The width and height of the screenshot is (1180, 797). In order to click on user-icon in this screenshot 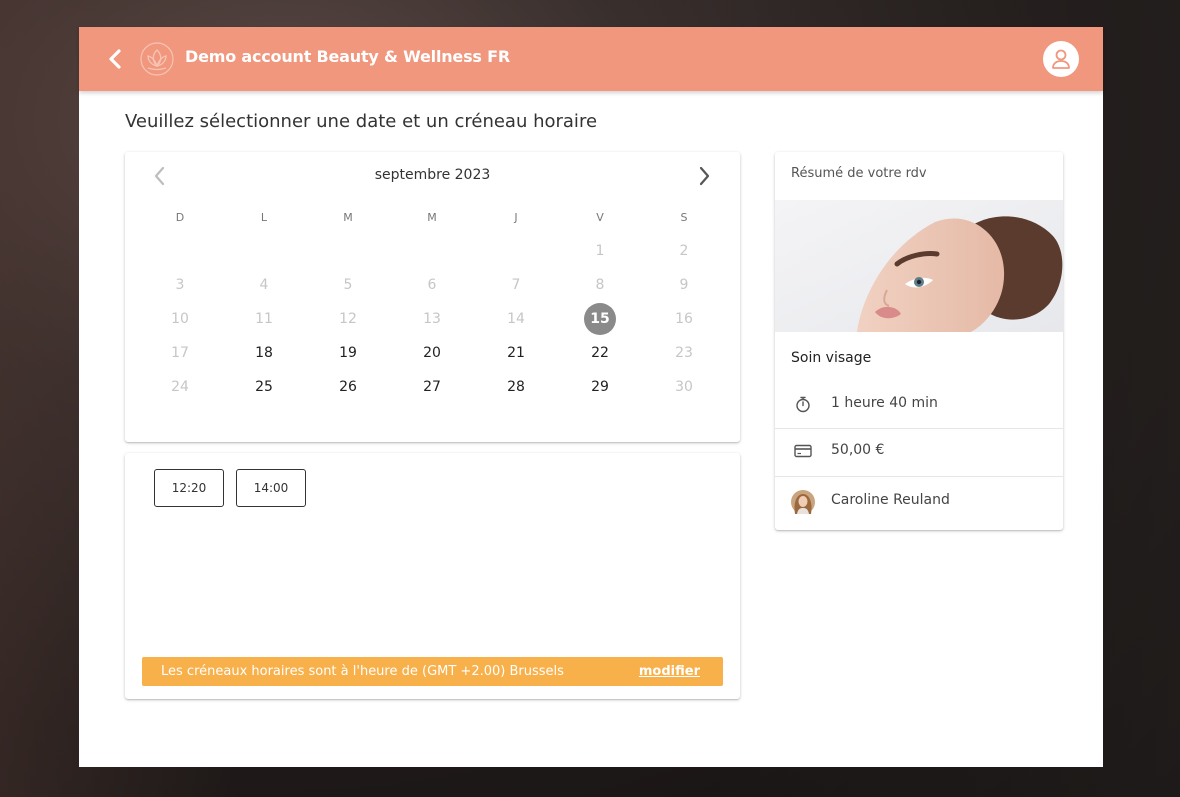, I will do `click(1061, 59)`.